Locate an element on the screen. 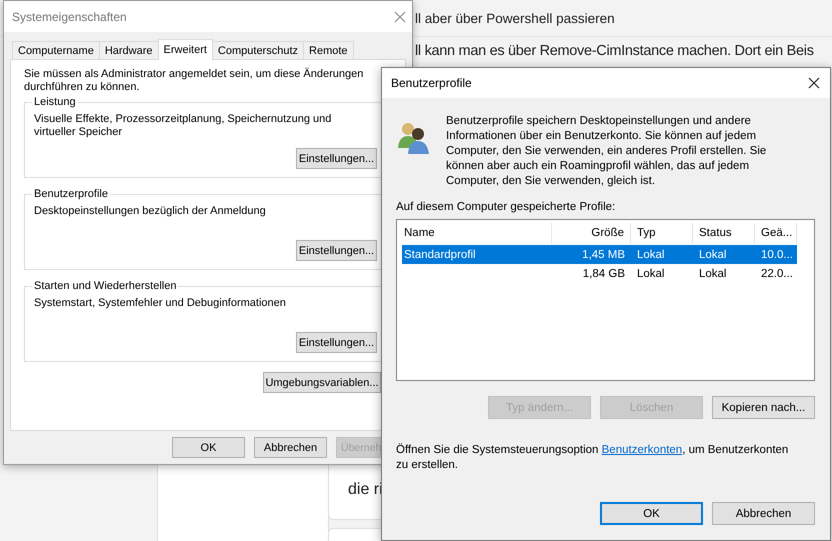  page-text: ll kann man es über Remove-CimInstance machen. Dort ein Beis is located at coordinates (614, 51).